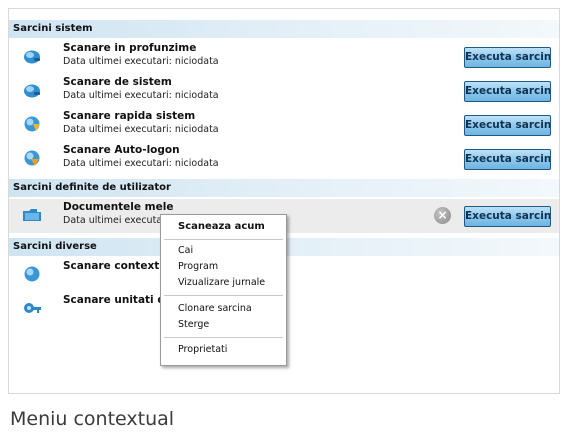  I want to click on figure-caption: Meniu contextual, so click(92, 419).